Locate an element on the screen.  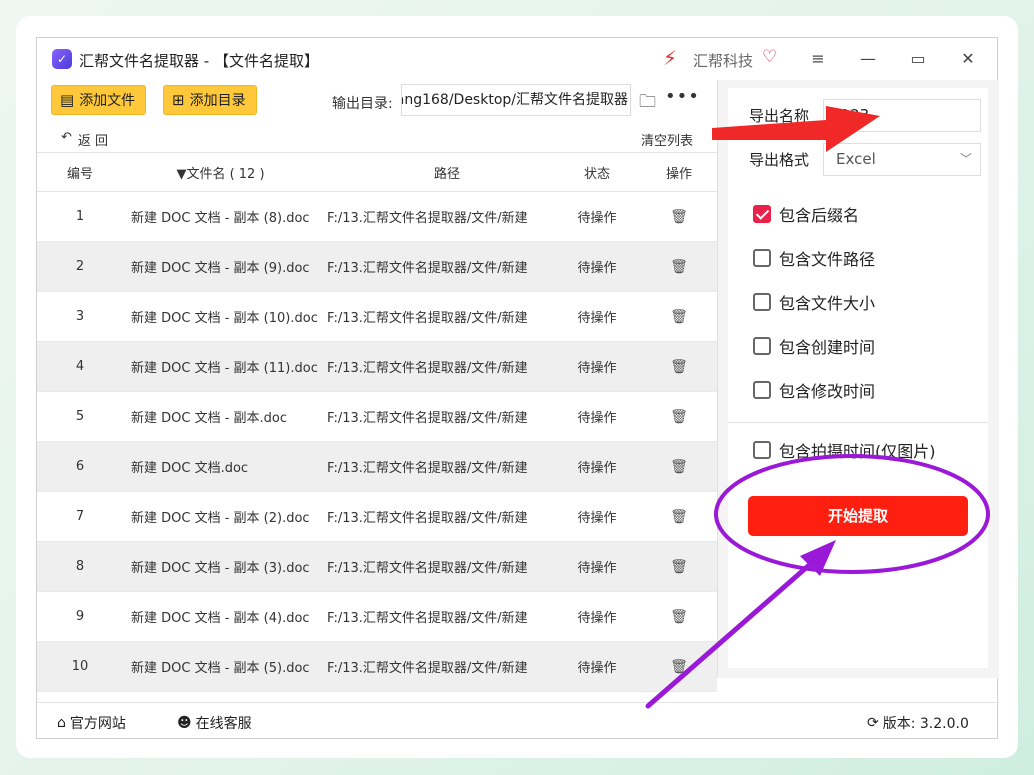
lightning-icon: ⚡ is located at coordinates (670, 58).